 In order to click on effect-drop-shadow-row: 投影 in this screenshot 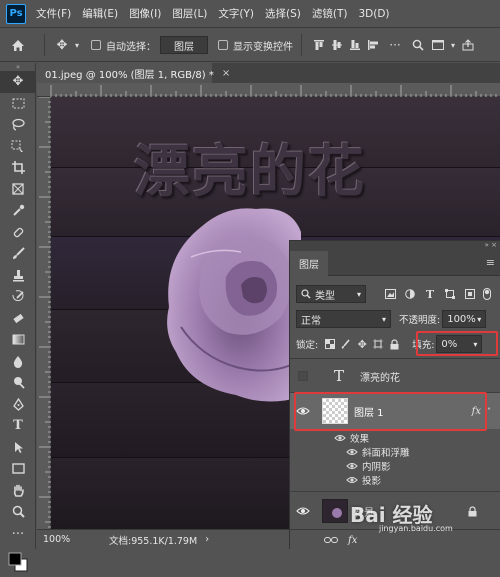, I will do `click(395, 480)`.